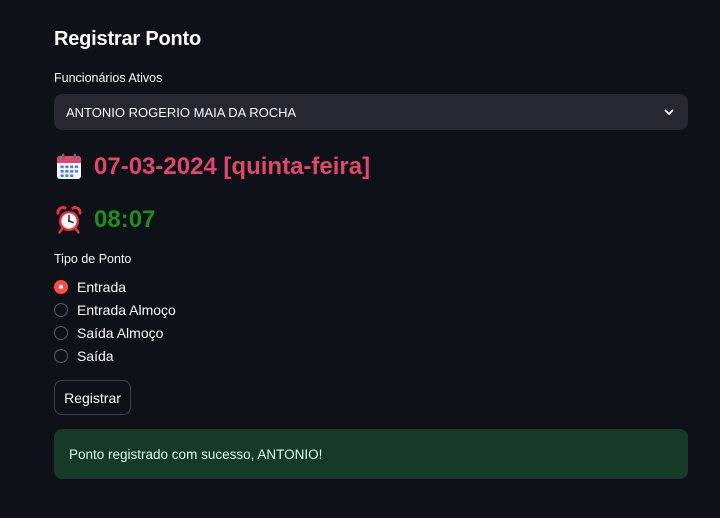 The height and width of the screenshot is (518, 720). What do you see at coordinates (69, 166) in the screenshot?
I see `calendar-icon` at bounding box center [69, 166].